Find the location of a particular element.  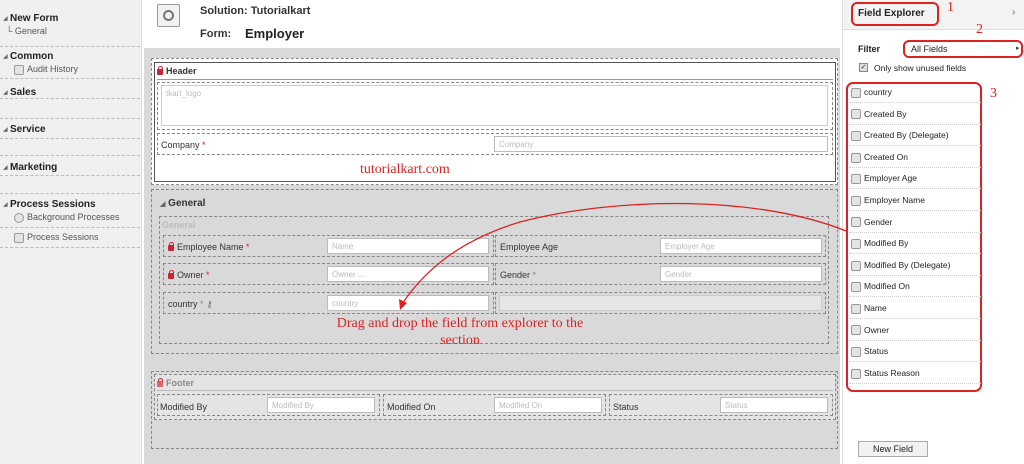

drag-arrow-path is located at coordinates (624, 253).